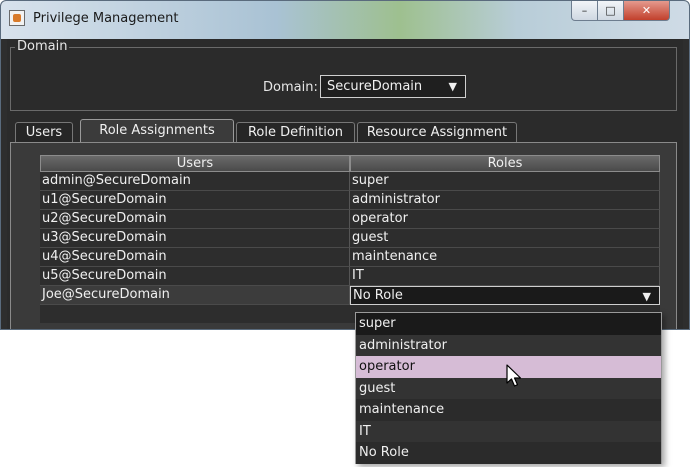  I want to click on role-option-super: super, so click(508, 324).